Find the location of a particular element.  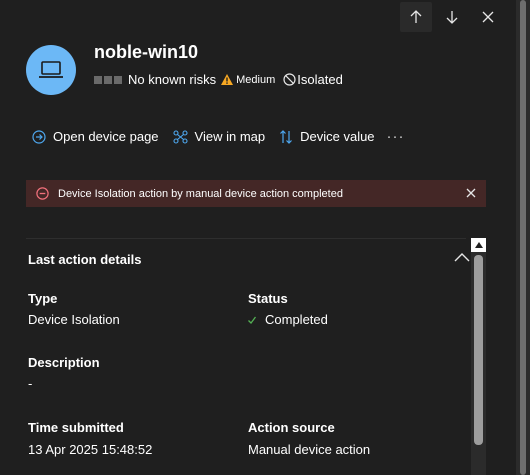

triangle-up-icon is located at coordinates (478, 245).